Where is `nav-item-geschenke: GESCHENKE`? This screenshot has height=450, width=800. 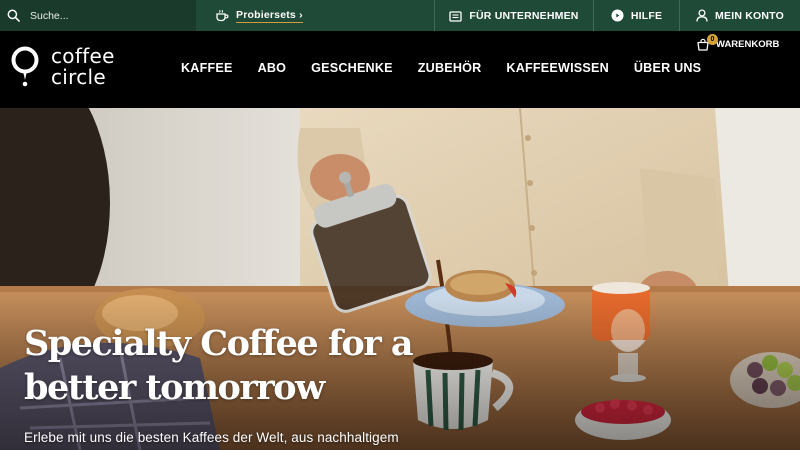
nav-item-geschenke: GESCHENKE is located at coordinates (352, 68).